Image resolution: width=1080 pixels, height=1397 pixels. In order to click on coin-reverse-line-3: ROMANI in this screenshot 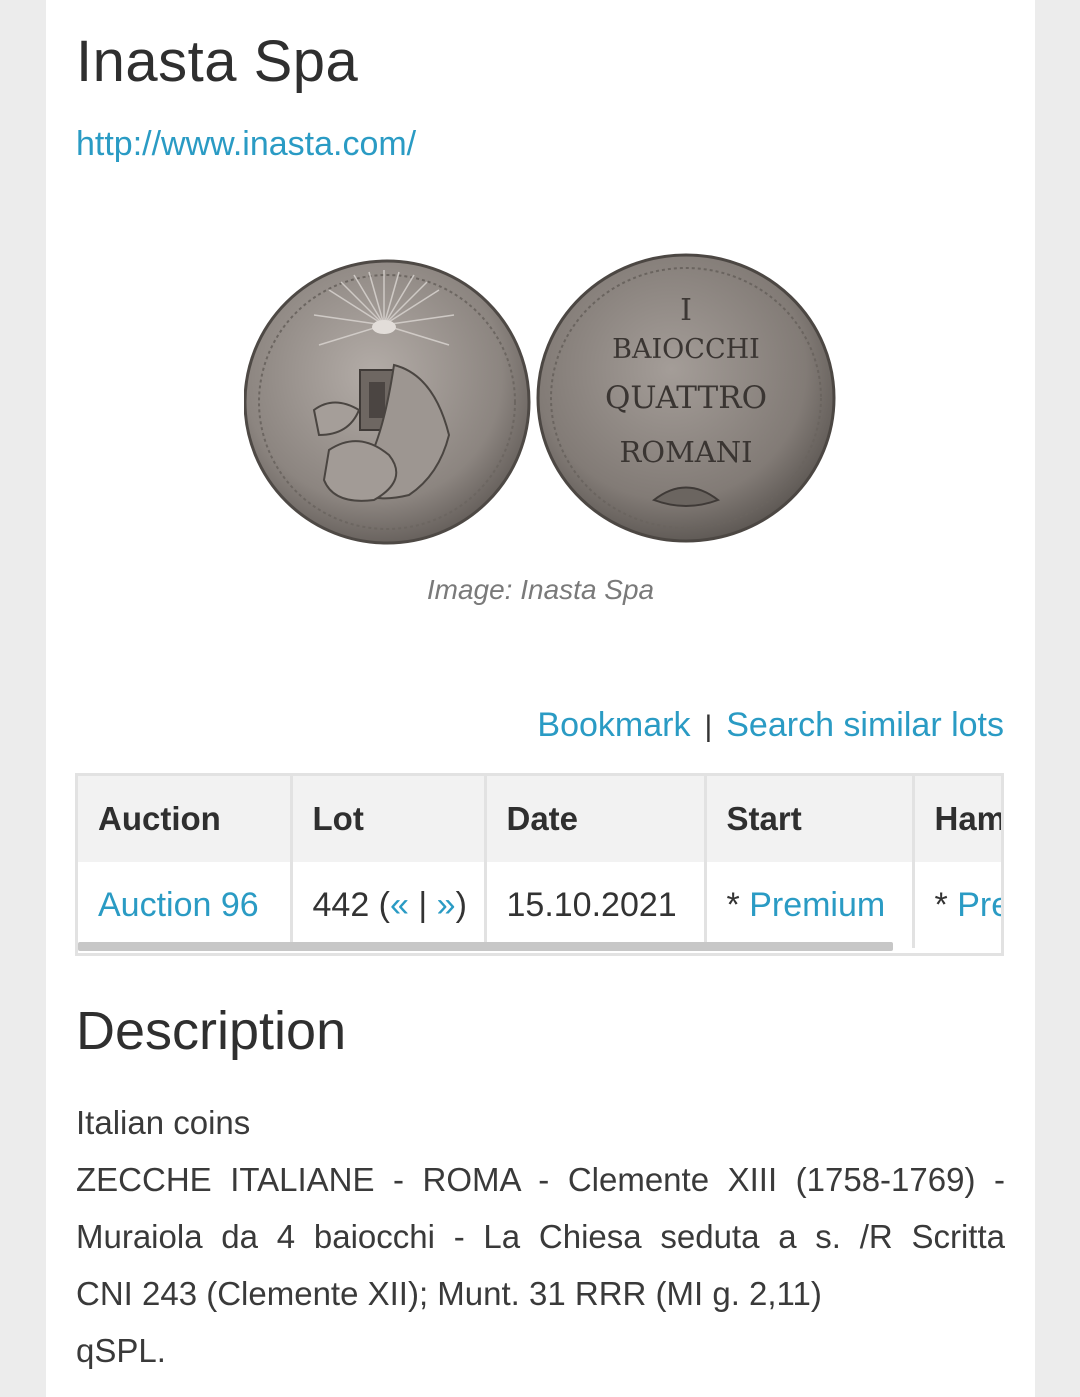, I will do `click(685, 452)`.